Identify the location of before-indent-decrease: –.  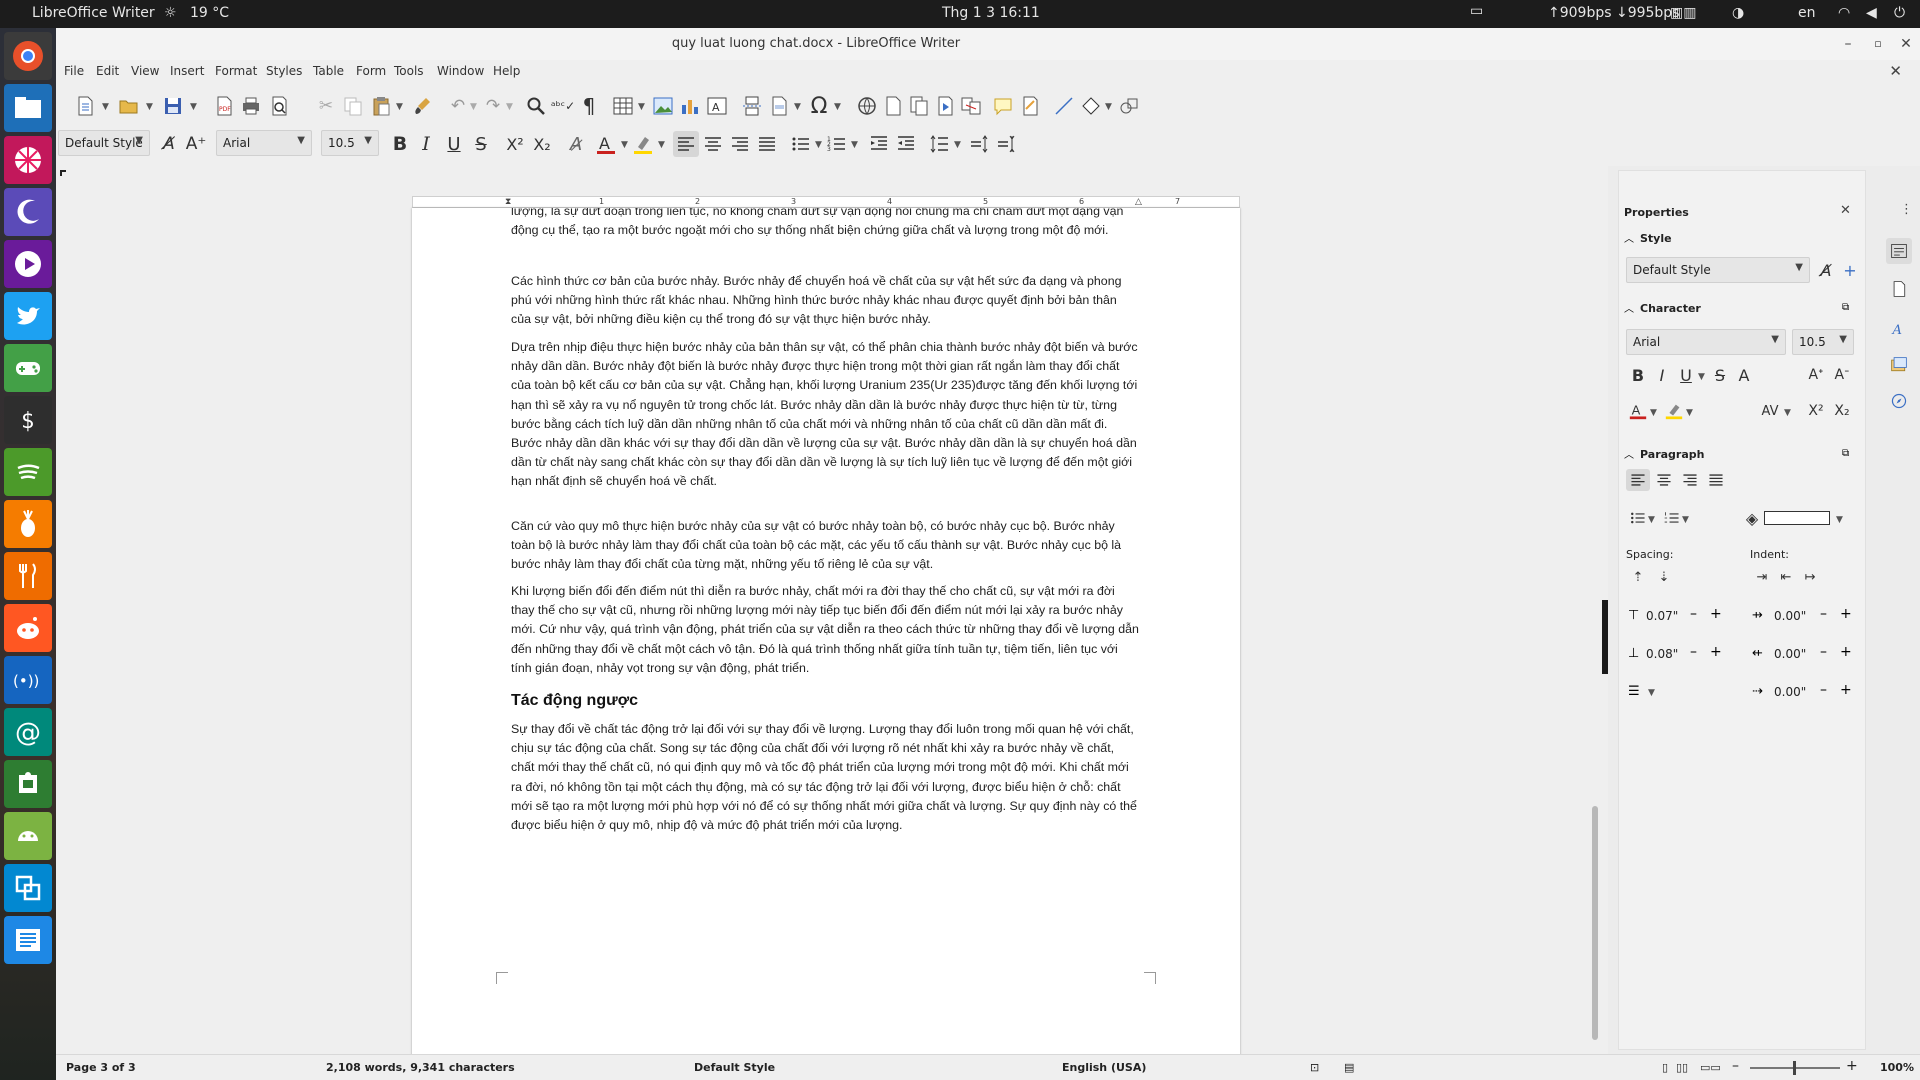
(1823, 614).